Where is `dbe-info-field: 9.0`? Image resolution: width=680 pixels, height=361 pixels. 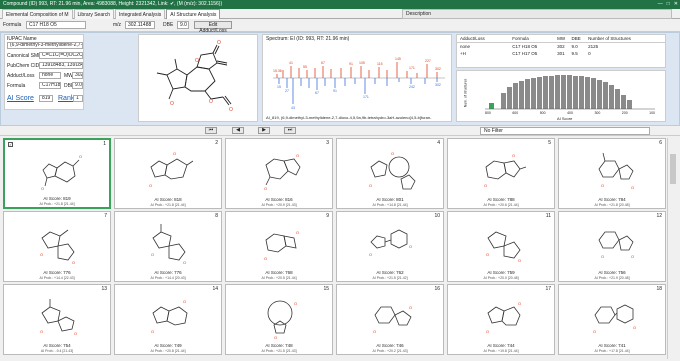 dbe-info-field: 9.0 is located at coordinates (77, 85).